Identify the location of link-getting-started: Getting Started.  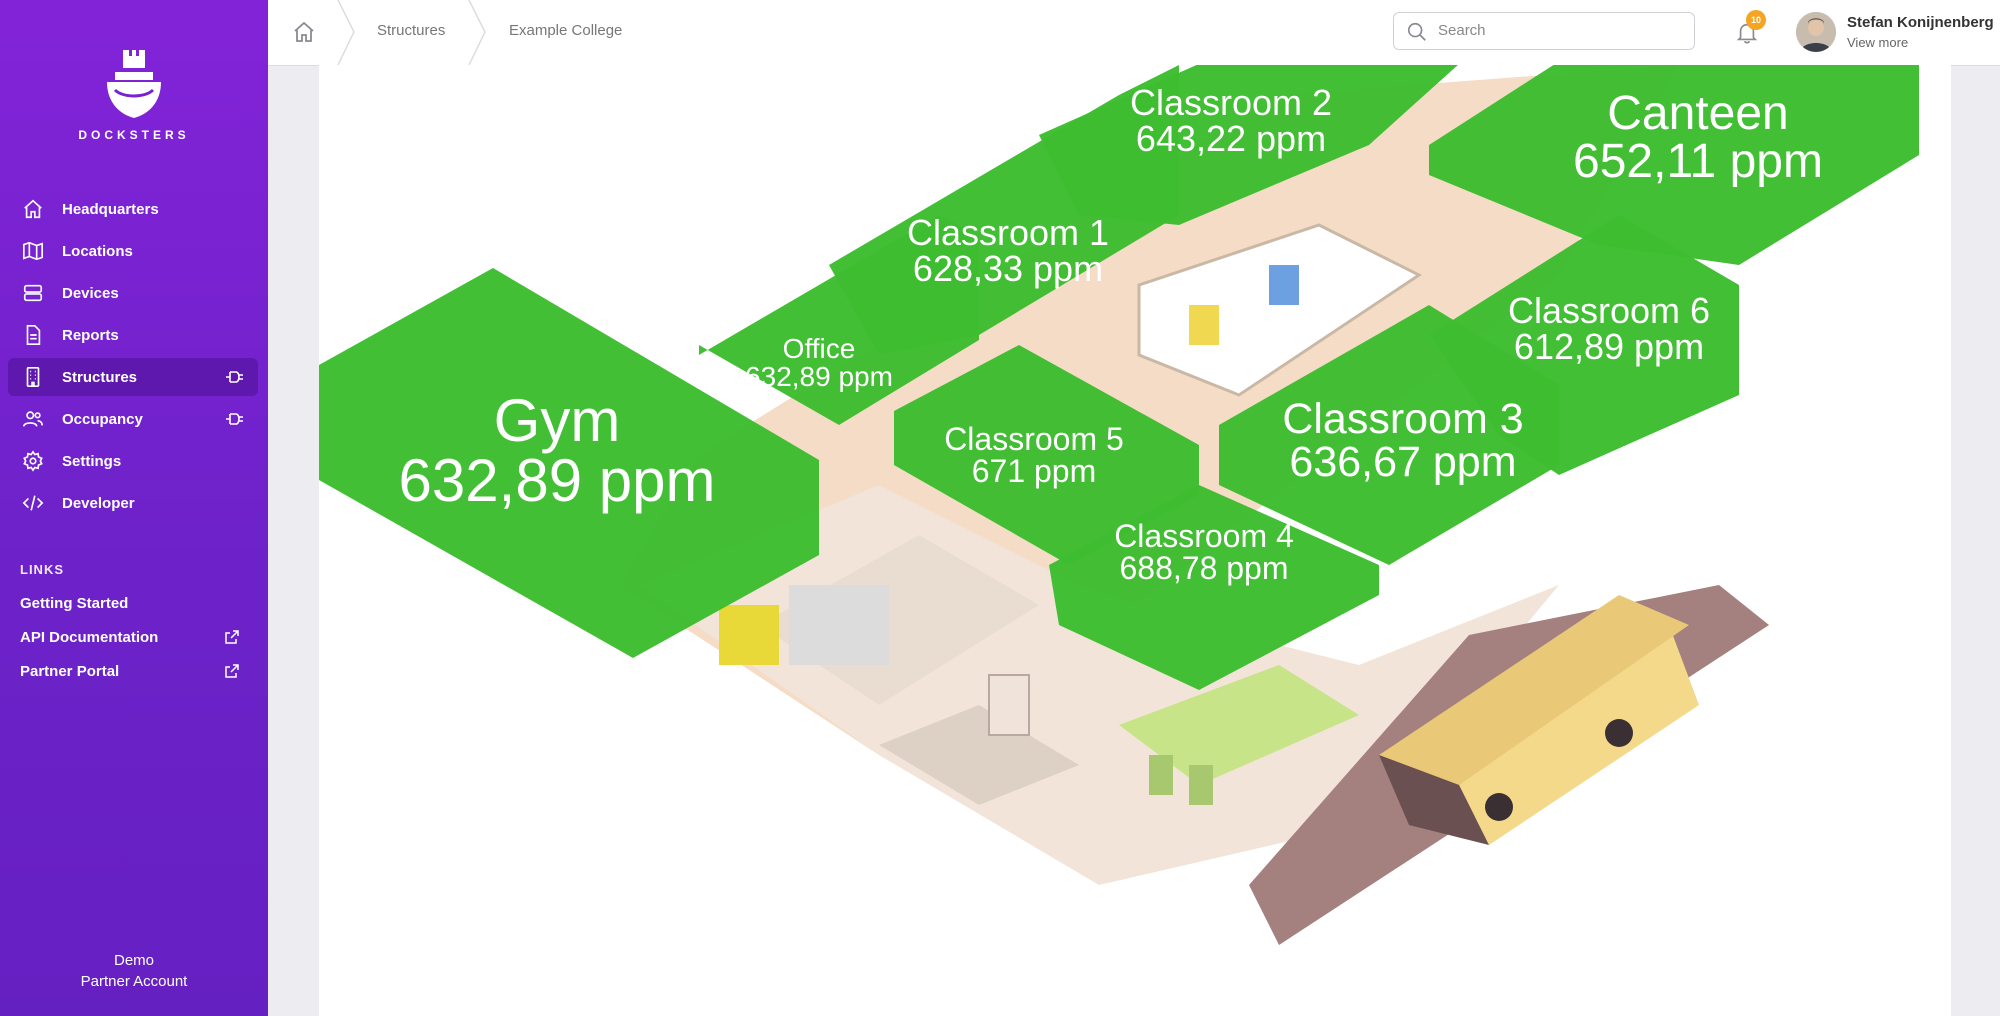
(130, 603).